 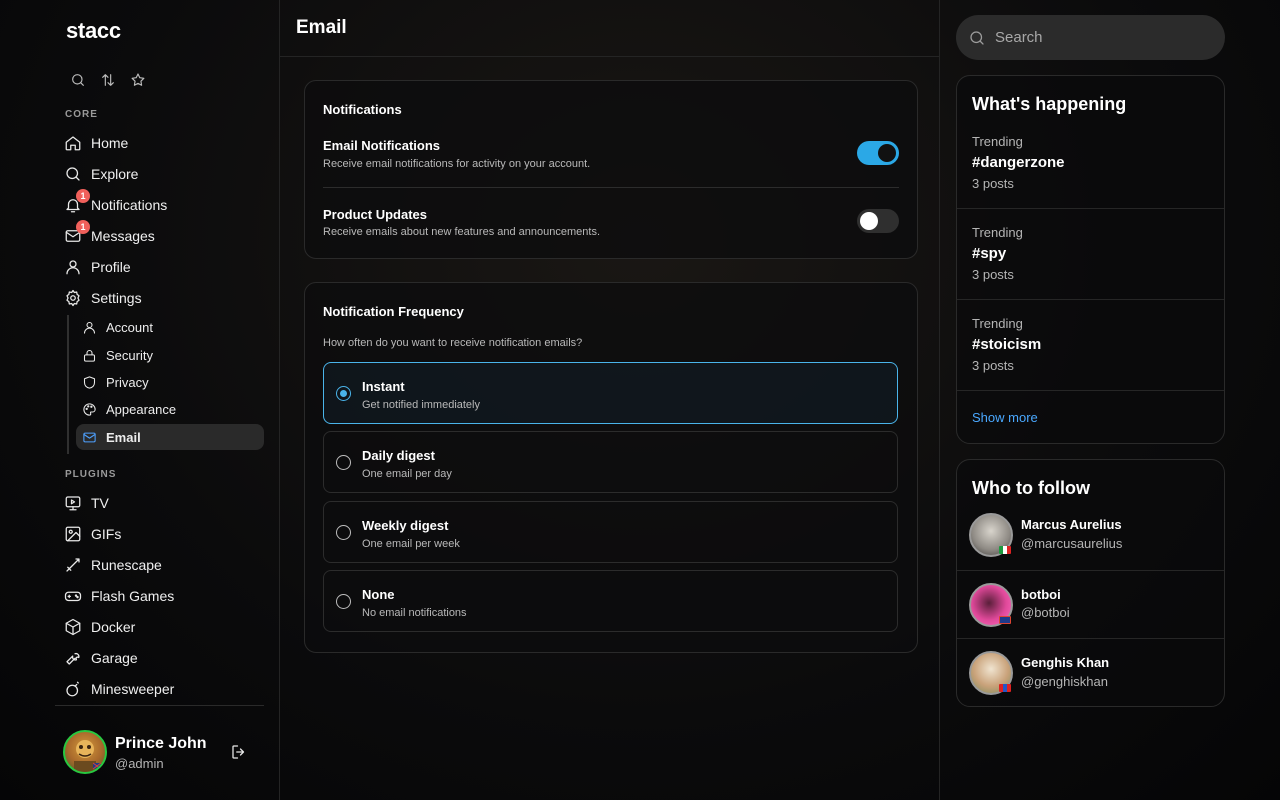 I want to click on shield-icon, so click(x=89, y=382).